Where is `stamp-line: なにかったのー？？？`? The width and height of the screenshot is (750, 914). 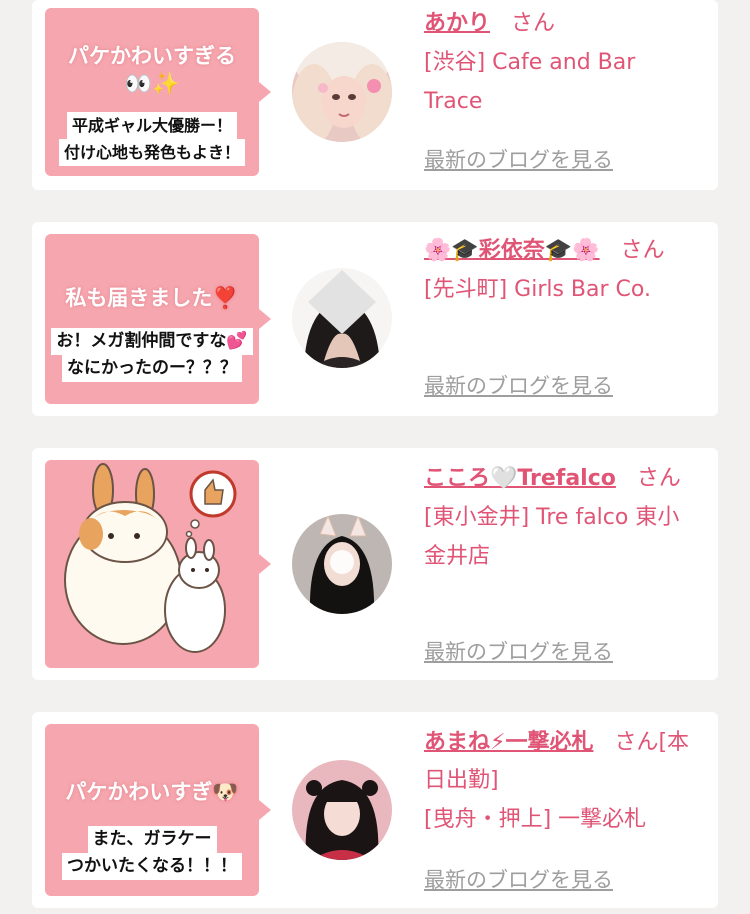 stamp-line: なにかったのー？？？ is located at coordinates (152, 368).